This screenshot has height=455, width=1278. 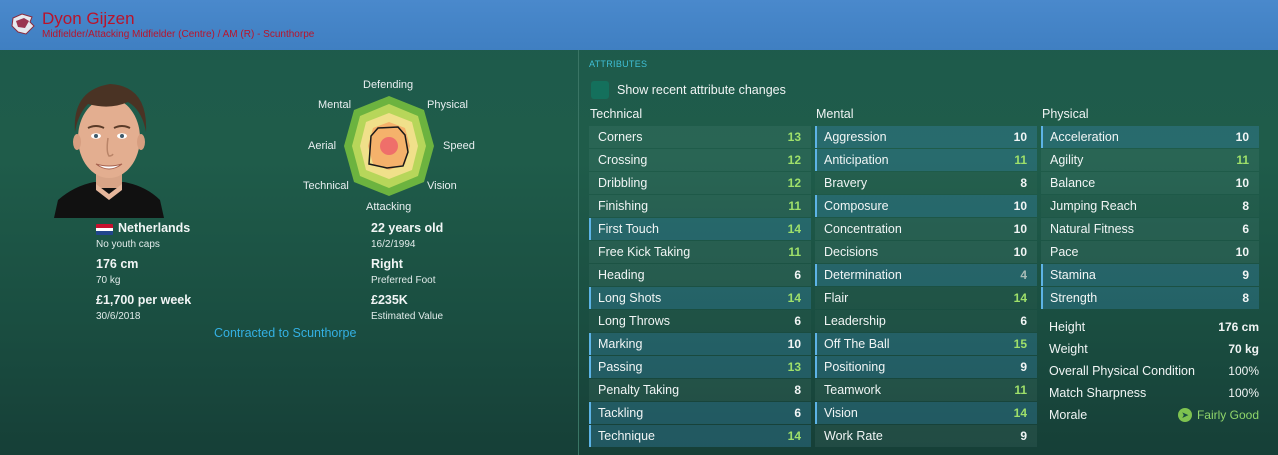 I want to click on attribute-value: 12, so click(x=794, y=183).